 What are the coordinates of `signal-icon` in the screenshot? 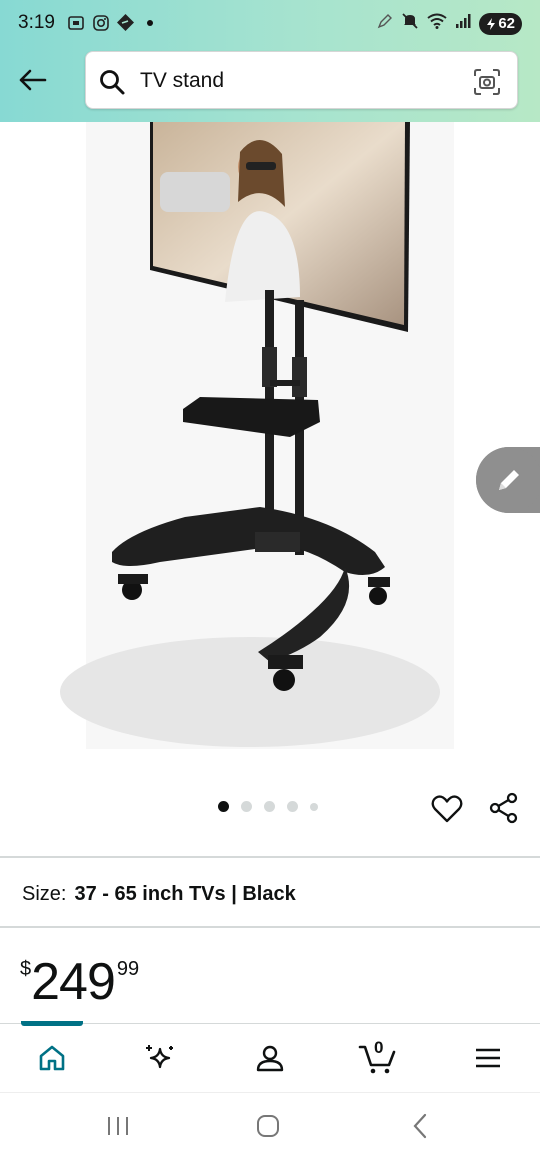 It's located at (463, 23).